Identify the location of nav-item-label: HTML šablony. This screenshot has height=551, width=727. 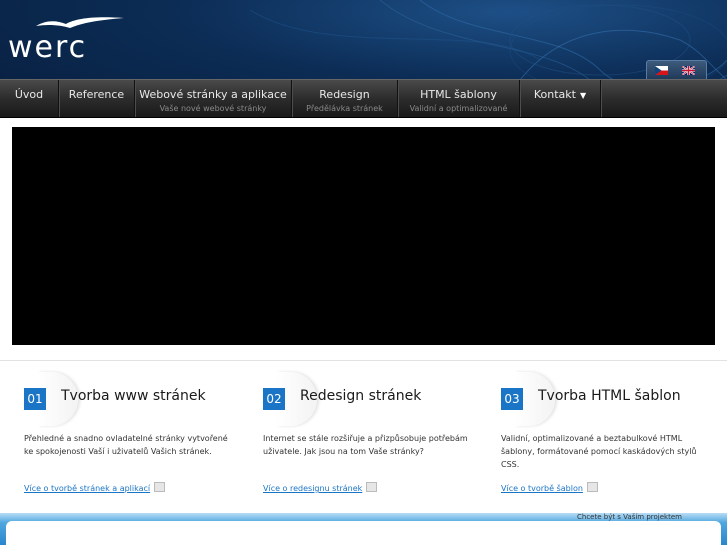
(458, 94).